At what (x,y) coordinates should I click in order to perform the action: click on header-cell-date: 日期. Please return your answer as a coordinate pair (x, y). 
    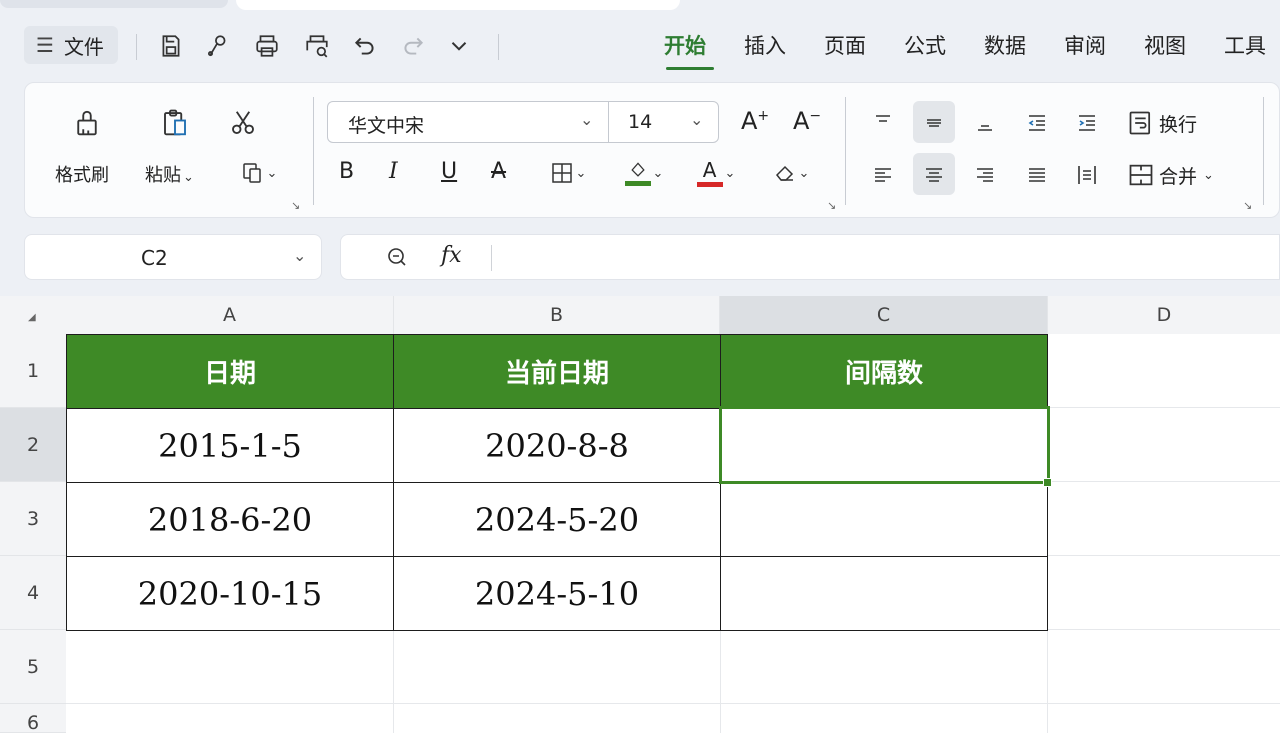
    Looking at the image, I should click on (230, 371).